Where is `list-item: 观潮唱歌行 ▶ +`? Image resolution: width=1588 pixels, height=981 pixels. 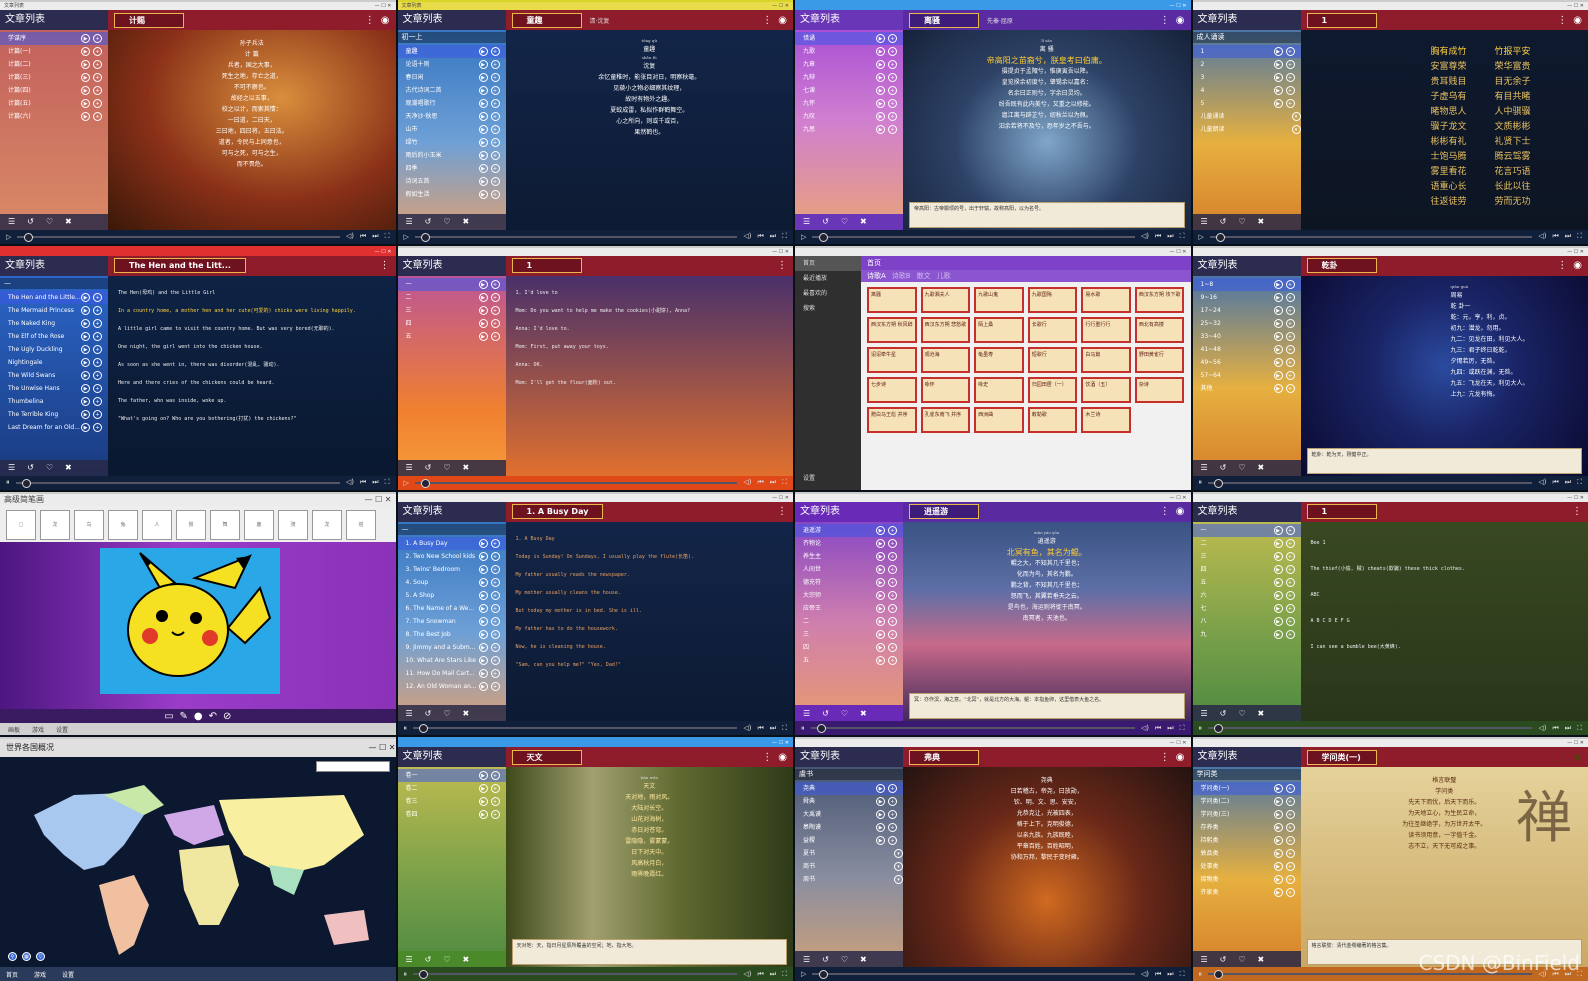
list-item: 观潮唱歌行 ▶ + is located at coordinates (452, 103).